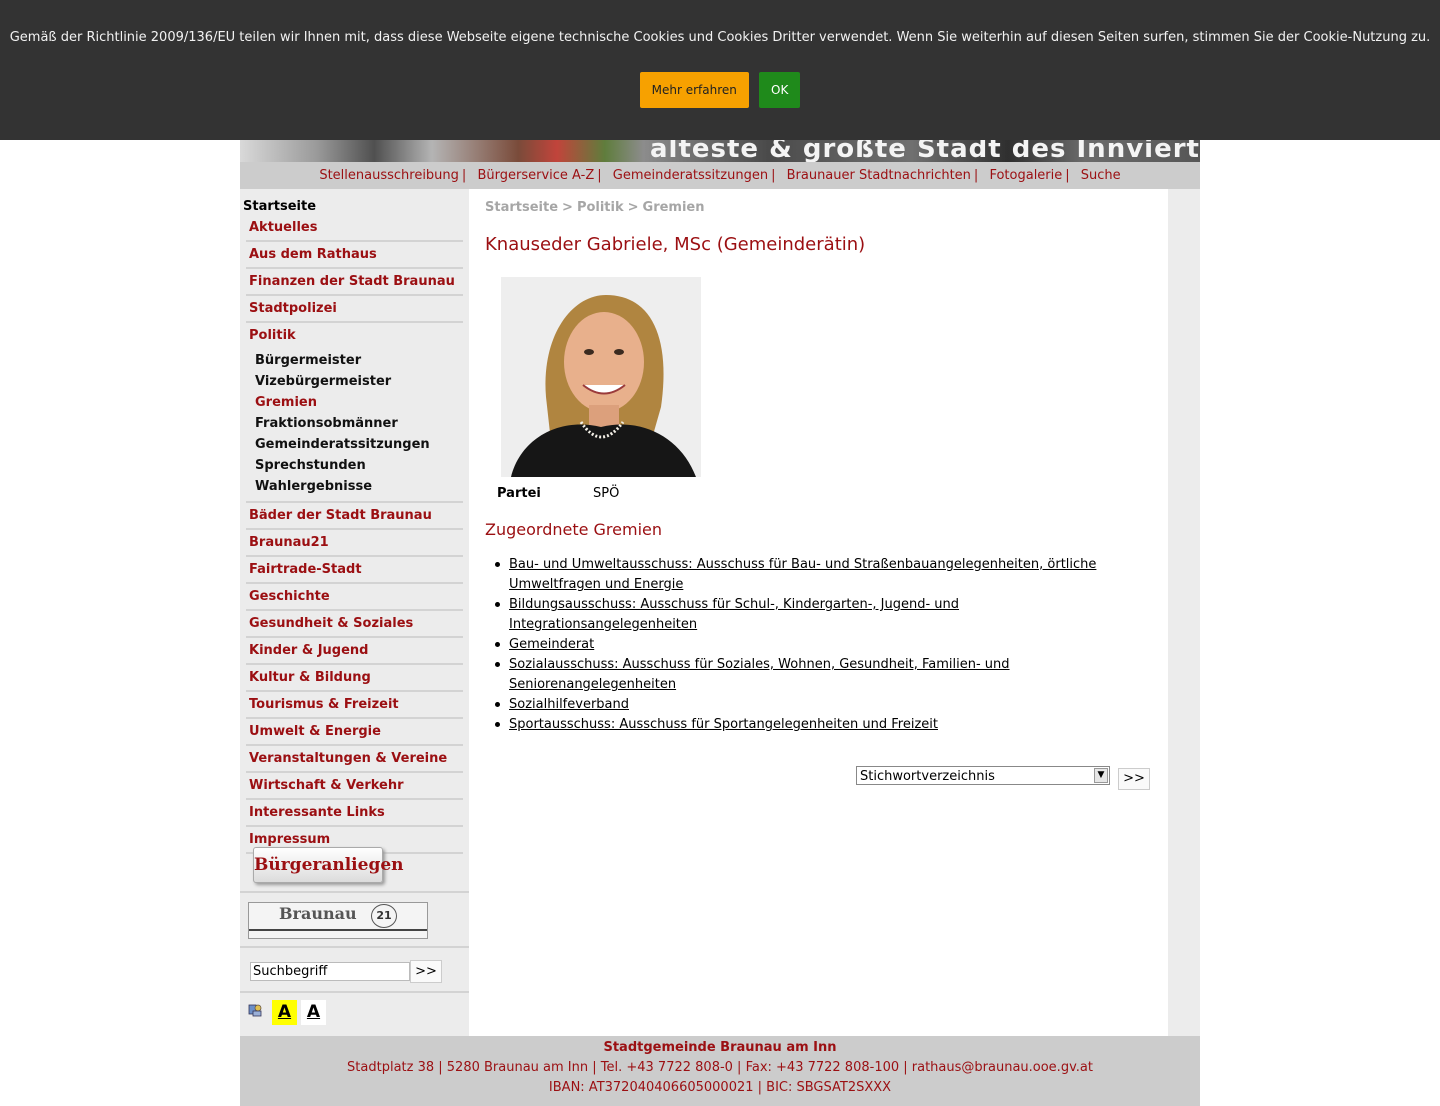  What do you see at coordinates (822, 705) in the screenshot?
I see `list-item: Sozialhilfeverband` at bounding box center [822, 705].